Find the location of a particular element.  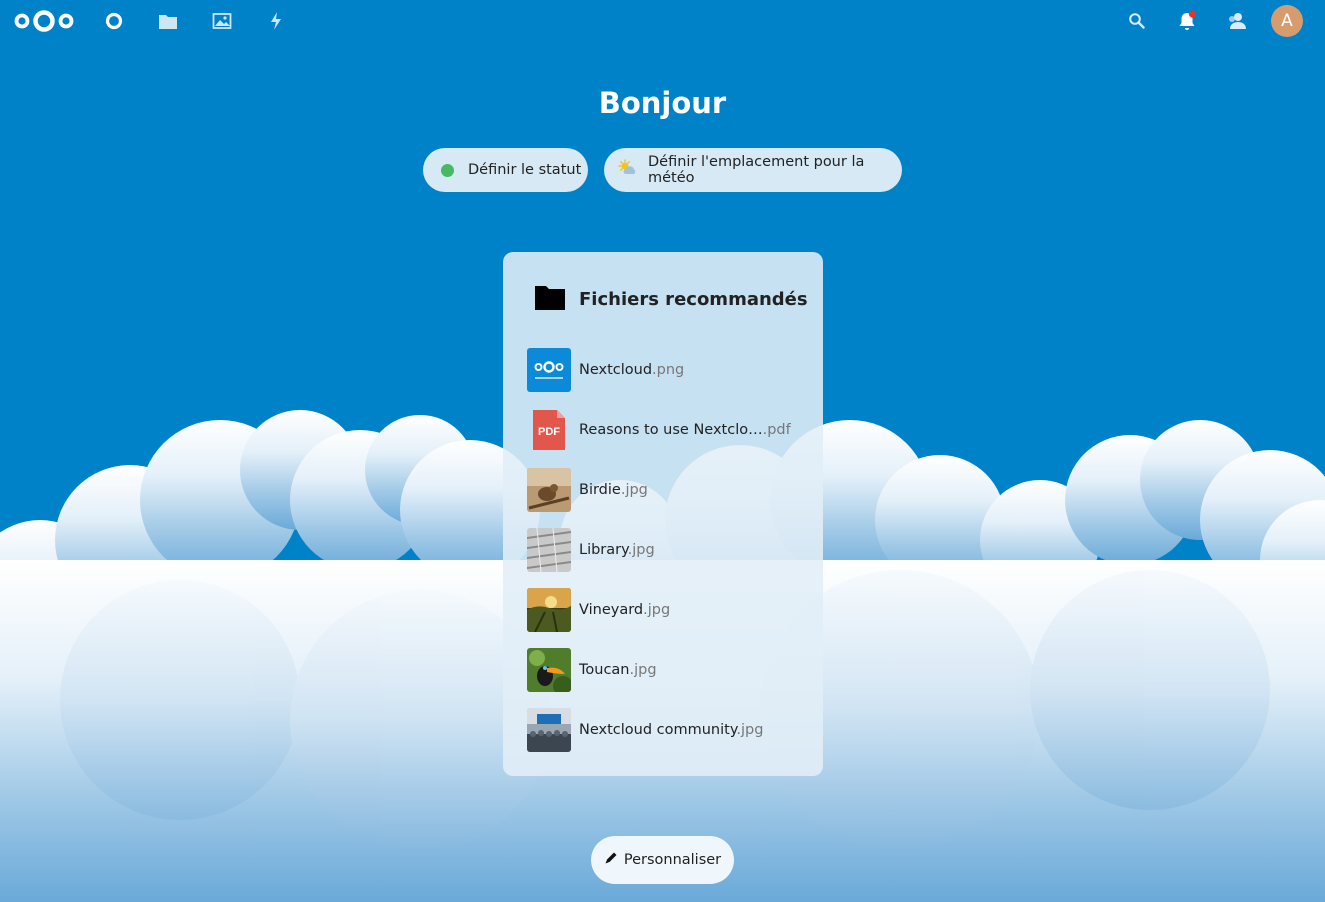

file-item-nextcloud-png: Nextcloud.png is located at coordinates (667, 370).